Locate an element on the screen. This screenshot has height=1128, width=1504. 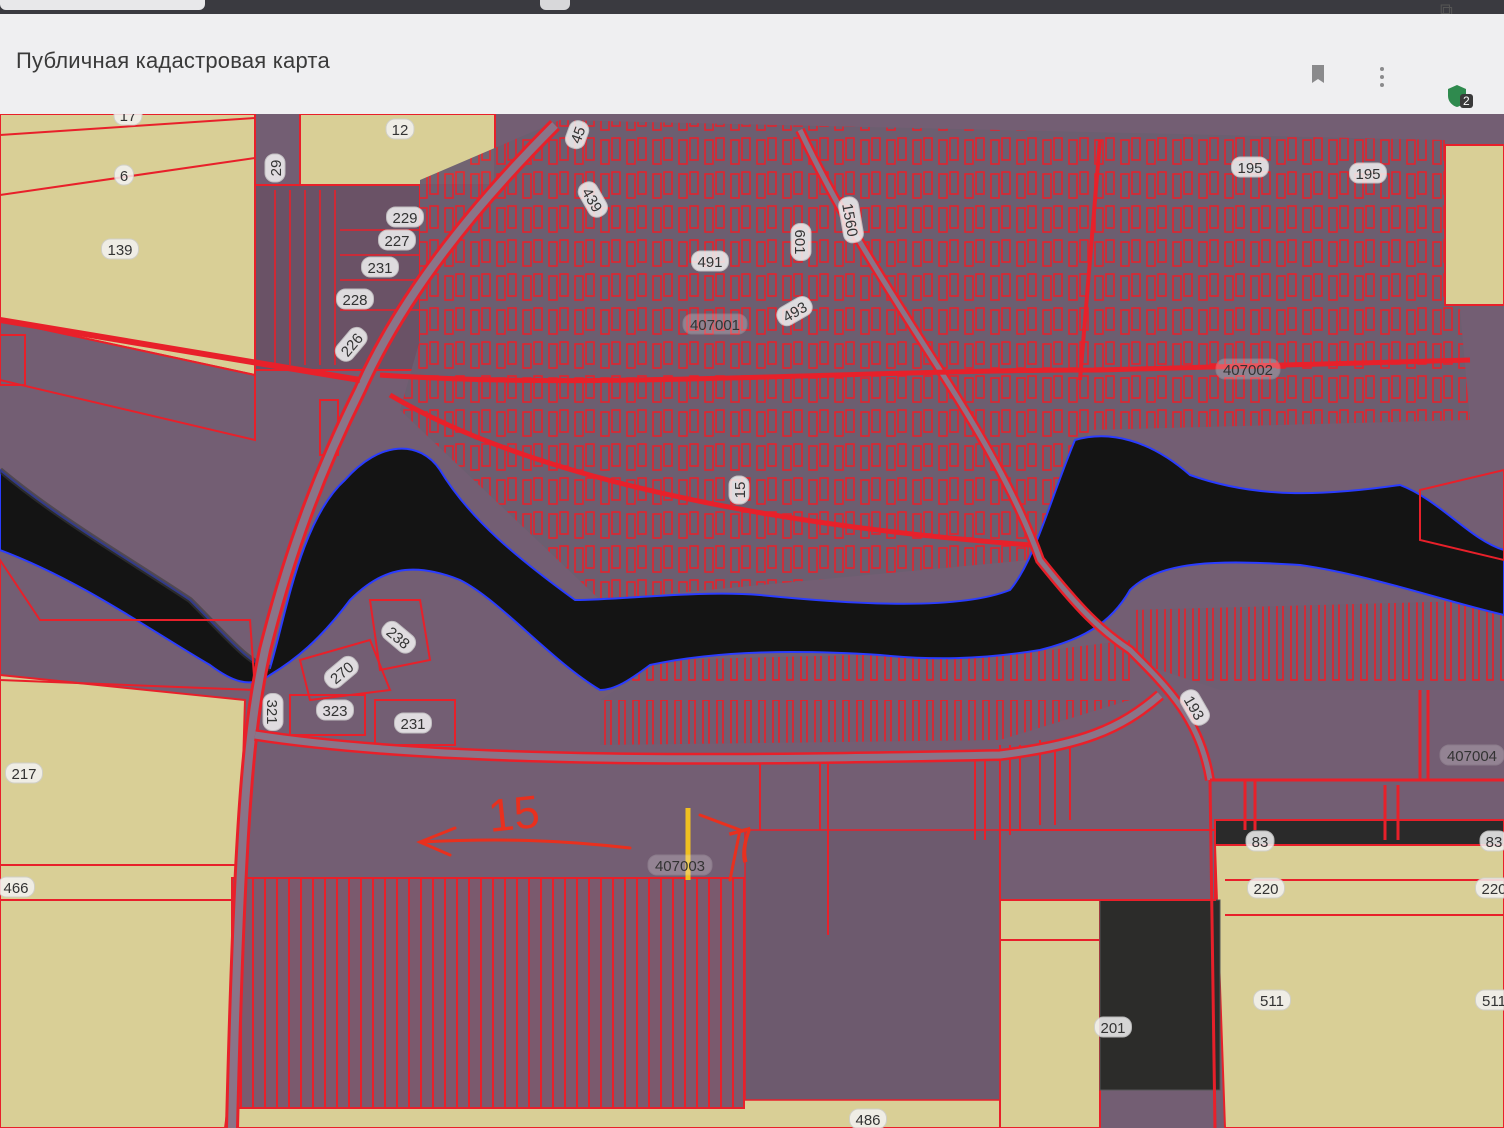
forest-block is located at coordinates (1160, 995).